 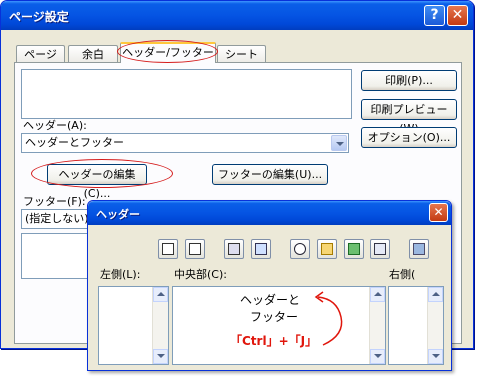 What do you see at coordinates (416, 325) in the screenshot?
I see `right-section-textarea` at bounding box center [416, 325].